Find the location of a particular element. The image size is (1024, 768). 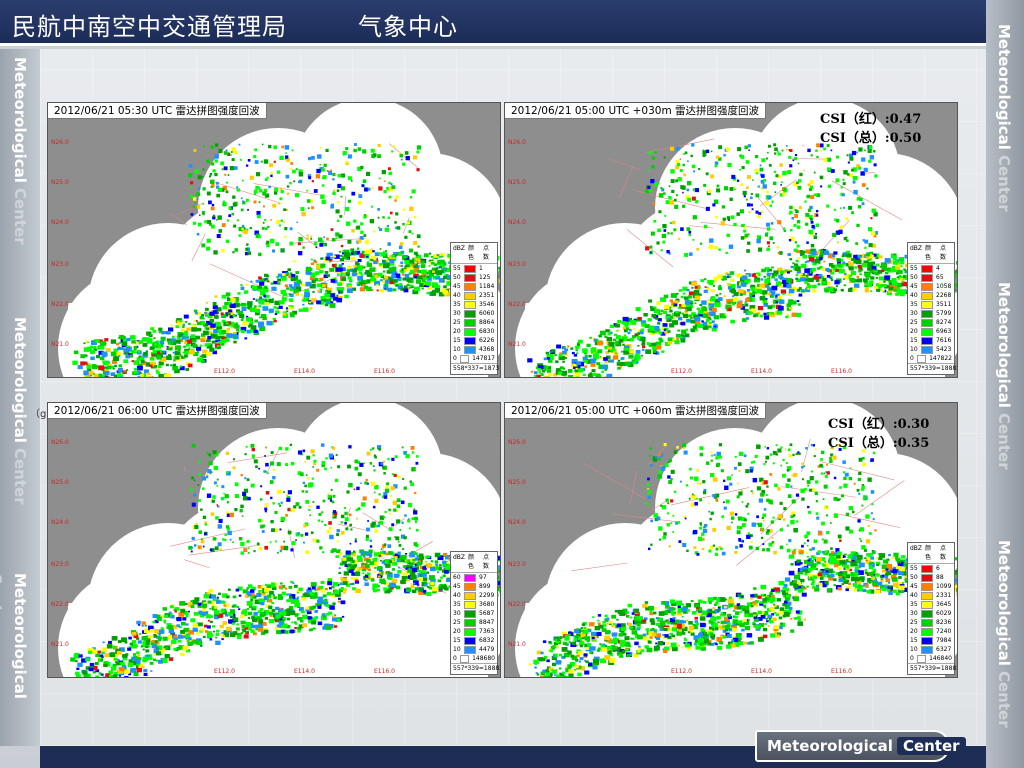

legend-dbz-value: 25 is located at coordinates (914, 322).